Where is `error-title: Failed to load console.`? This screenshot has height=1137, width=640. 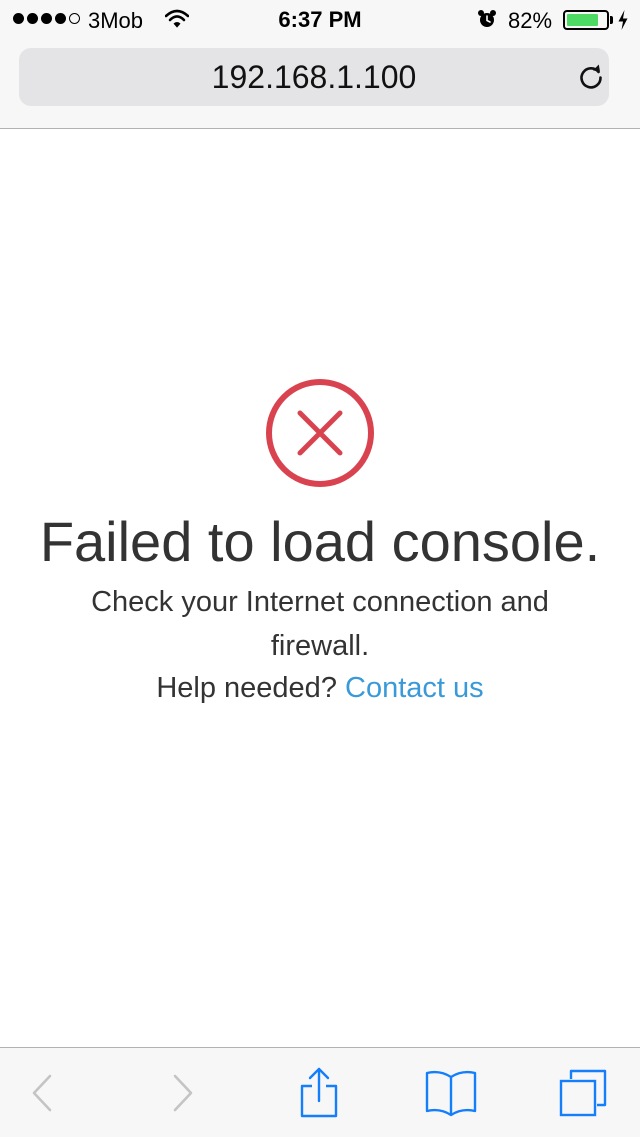
error-title: Failed to load console. is located at coordinates (320, 541).